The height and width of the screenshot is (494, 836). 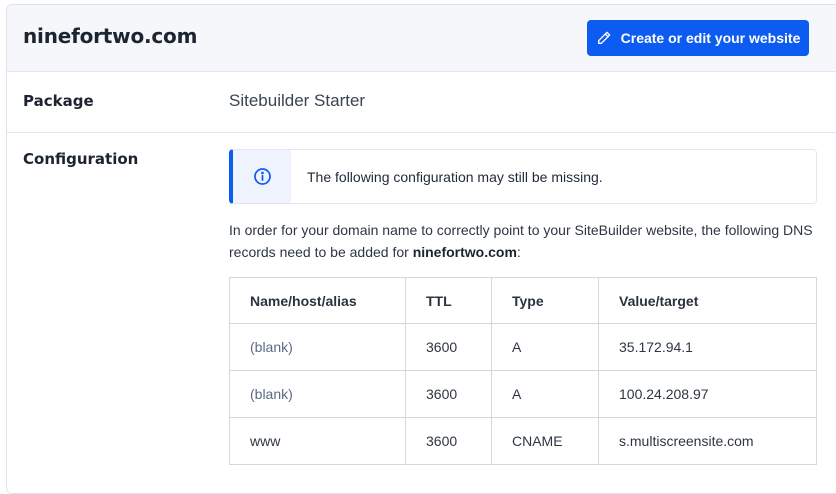 I want to click on table-row: www 3600 CNAME s.multiscreensite.com, so click(x=523, y=441).